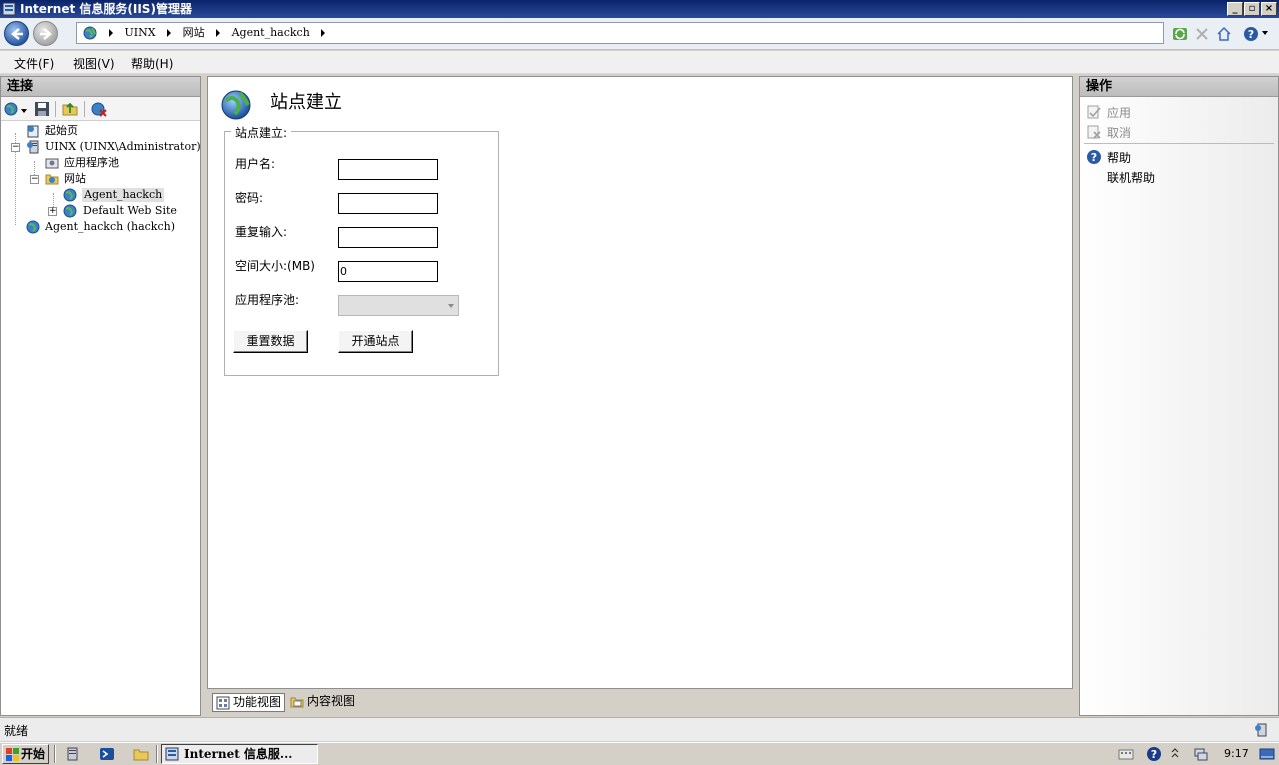  Describe the element at coordinates (33, 147) in the screenshot. I see `server-icon` at that location.